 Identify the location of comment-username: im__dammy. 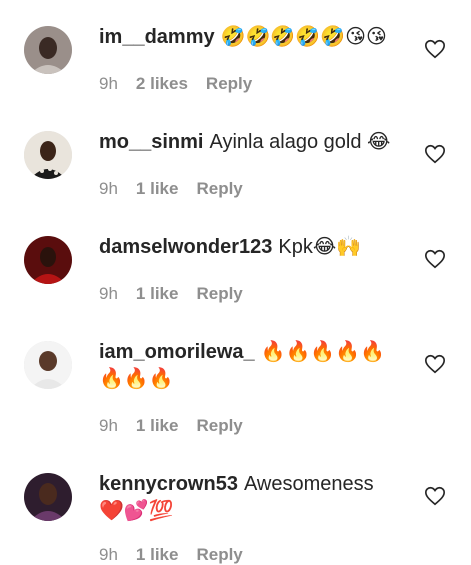
(157, 37).